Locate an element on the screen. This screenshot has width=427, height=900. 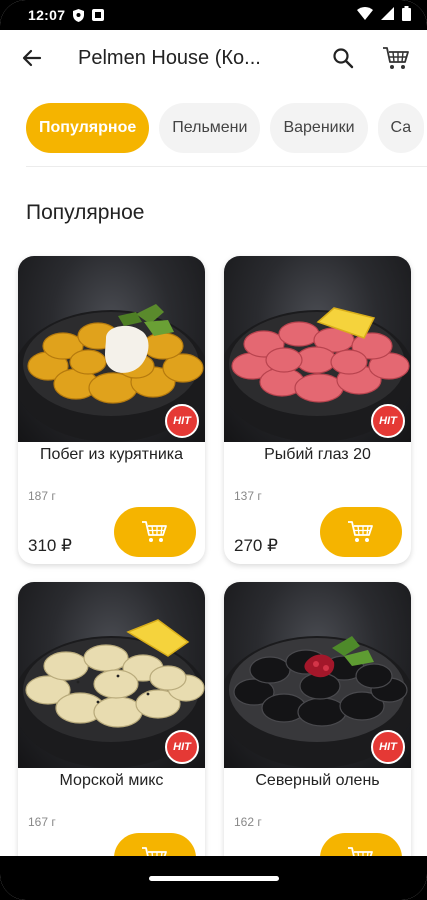
tab-vareniki: Вареники is located at coordinates (319, 128).